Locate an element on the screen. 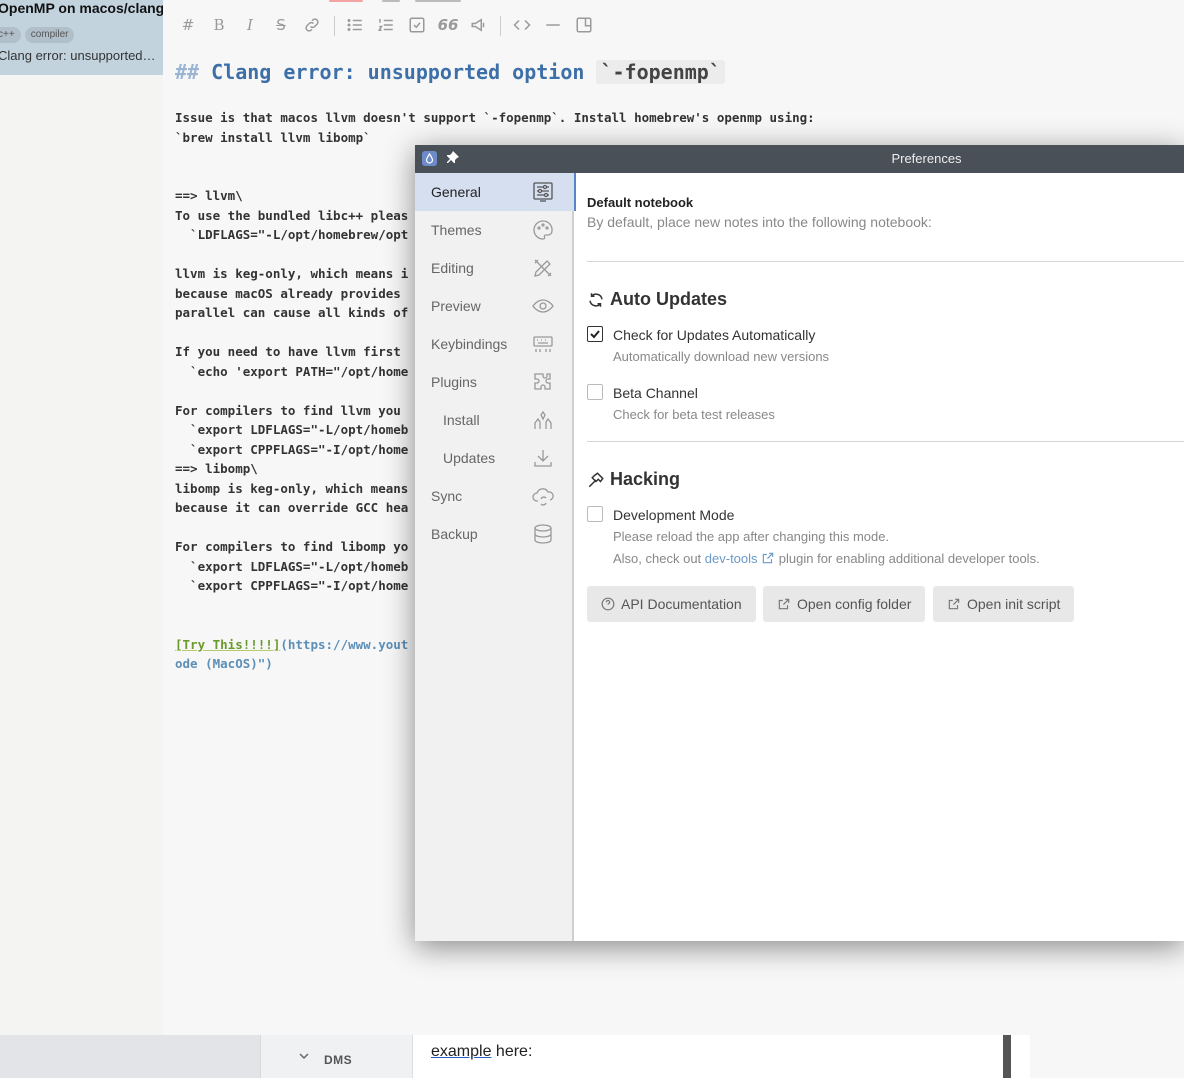 The width and height of the screenshot is (1184, 1078). scrollbar is located at coordinates (1007, 1056).